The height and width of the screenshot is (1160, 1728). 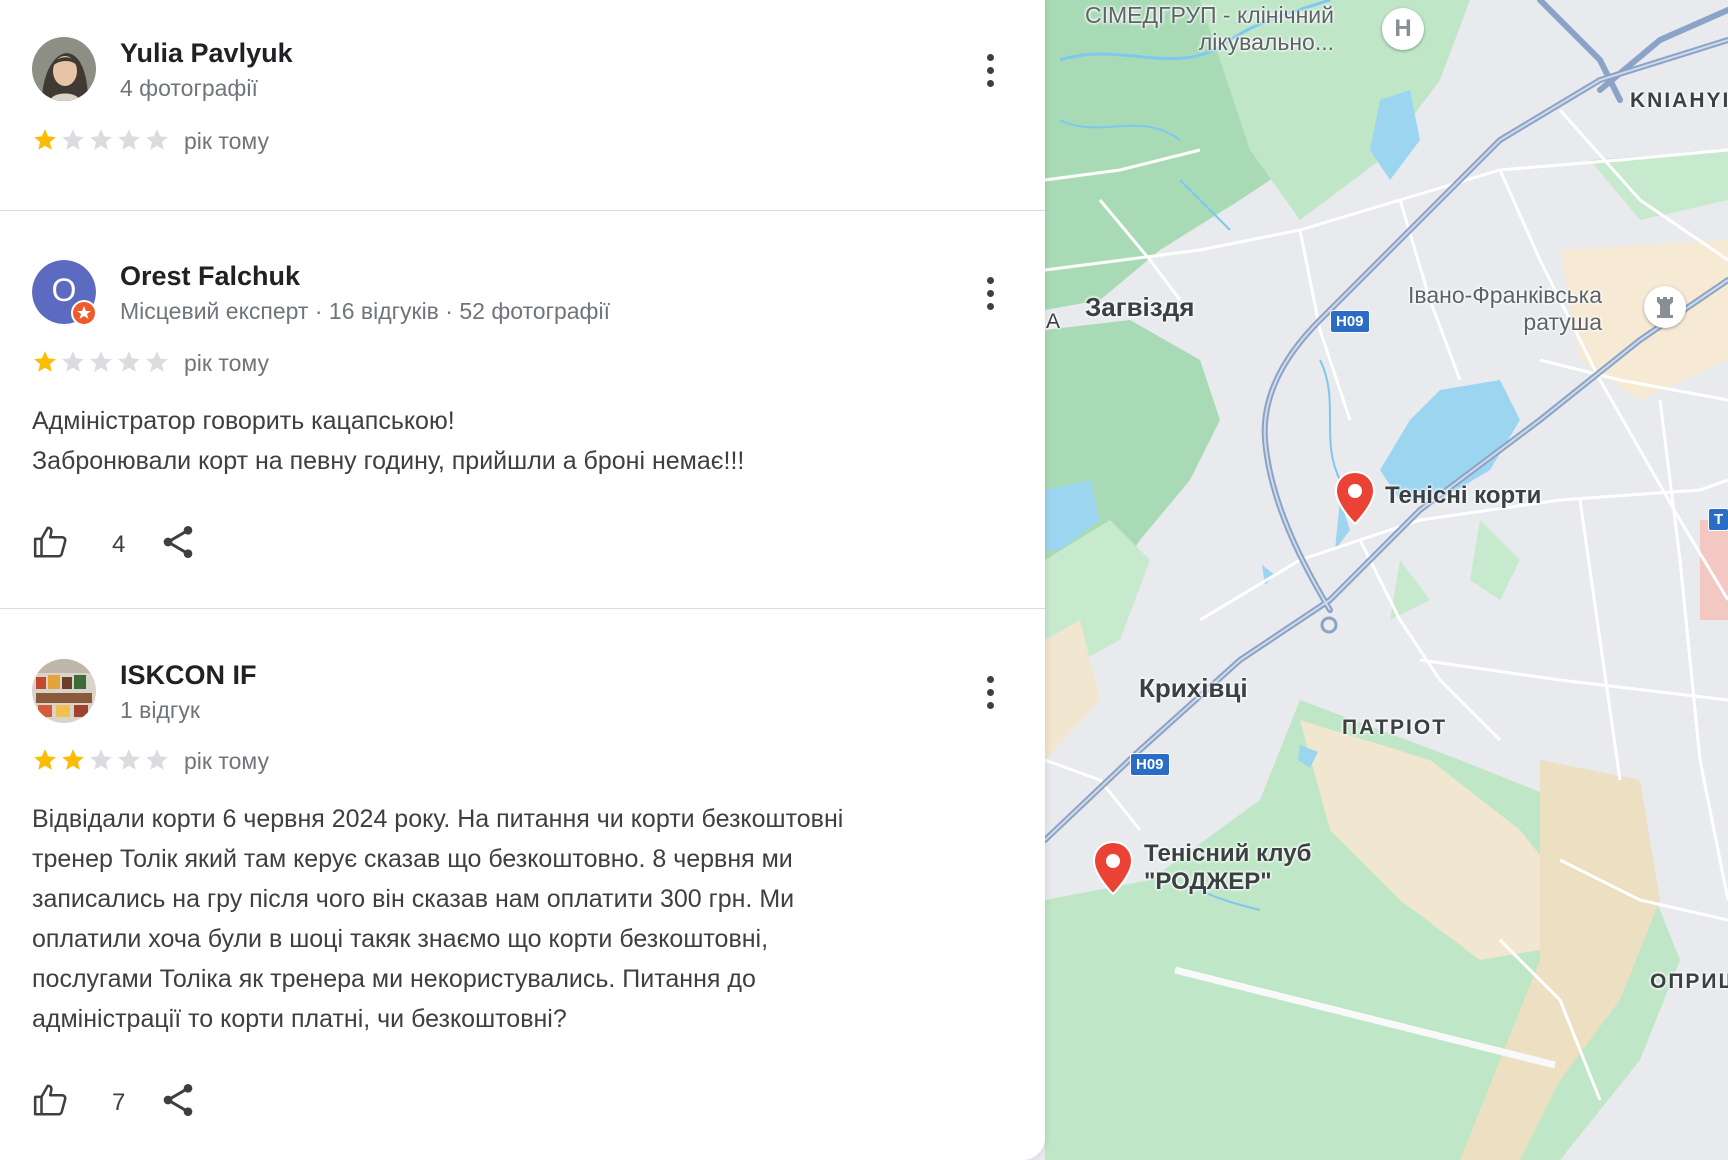 What do you see at coordinates (119, 544) in the screenshot?
I see `like-count: 4` at bounding box center [119, 544].